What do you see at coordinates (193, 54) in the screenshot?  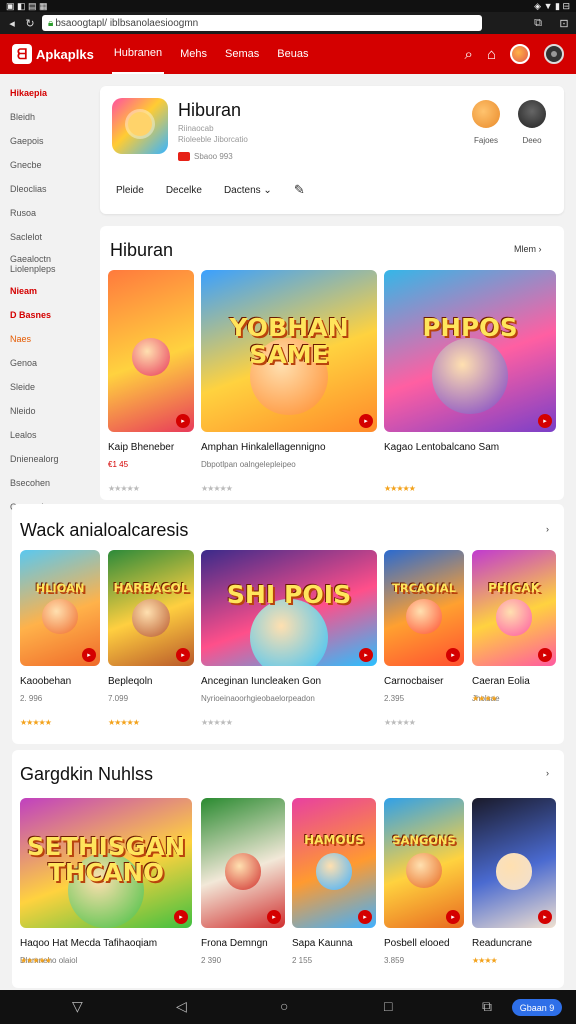 I see `nav-tab-1: Mehs` at bounding box center [193, 54].